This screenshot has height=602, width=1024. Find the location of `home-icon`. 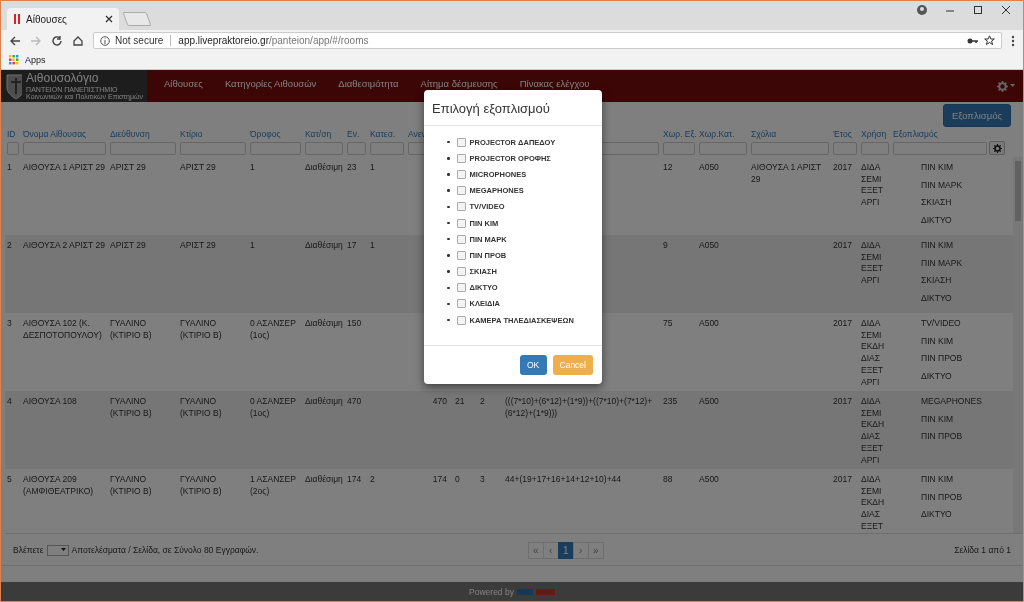

home-icon is located at coordinates (78, 40).